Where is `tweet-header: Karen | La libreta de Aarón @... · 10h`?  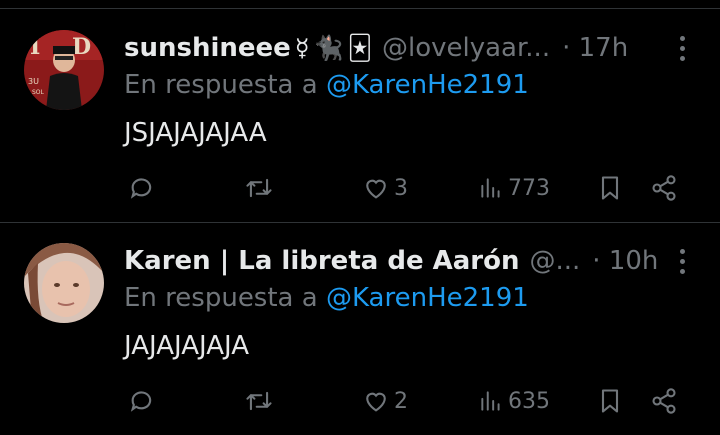
tweet-header: Karen | La libreta de Aarón @... · 10h is located at coordinates (410, 261).